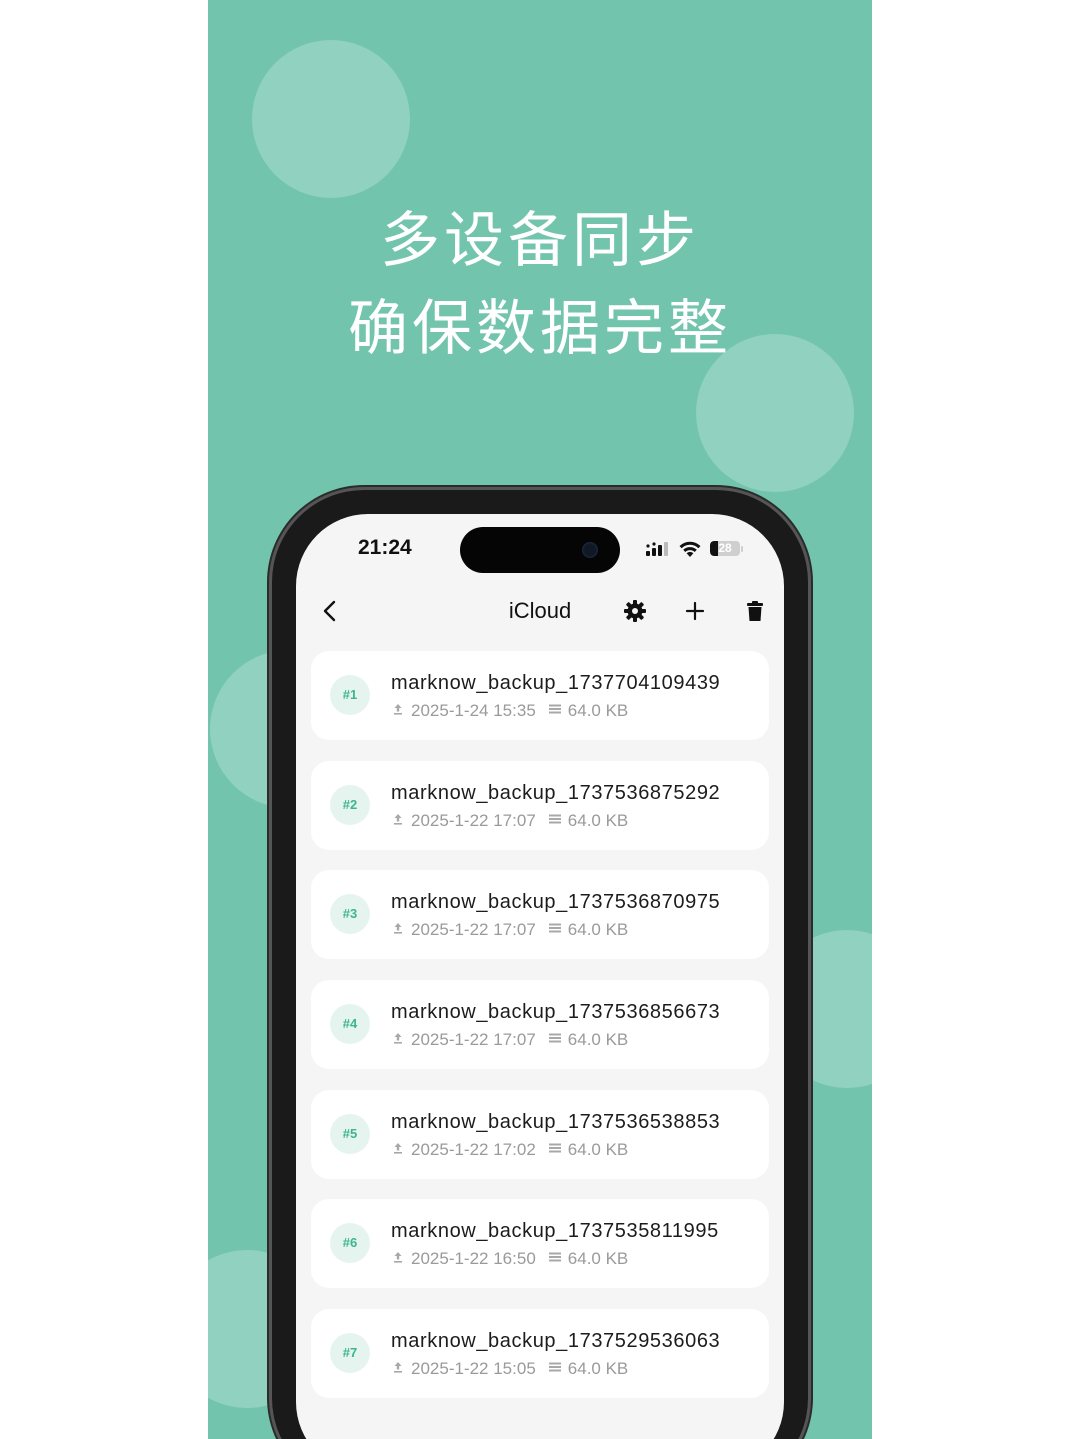 This screenshot has width=1080, height=1439. What do you see at coordinates (556, 1012) in the screenshot?
I see `backup-file-name: marknow_backup_1737536856673` at bounding box center [556, 1012].